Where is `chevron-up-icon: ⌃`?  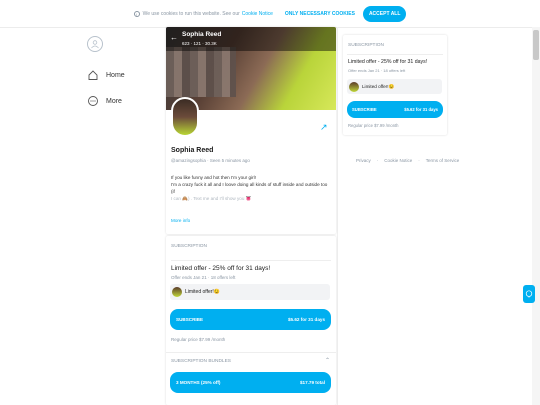 chevron-up-icon: ⌃ is located at coordinates (327, 360).